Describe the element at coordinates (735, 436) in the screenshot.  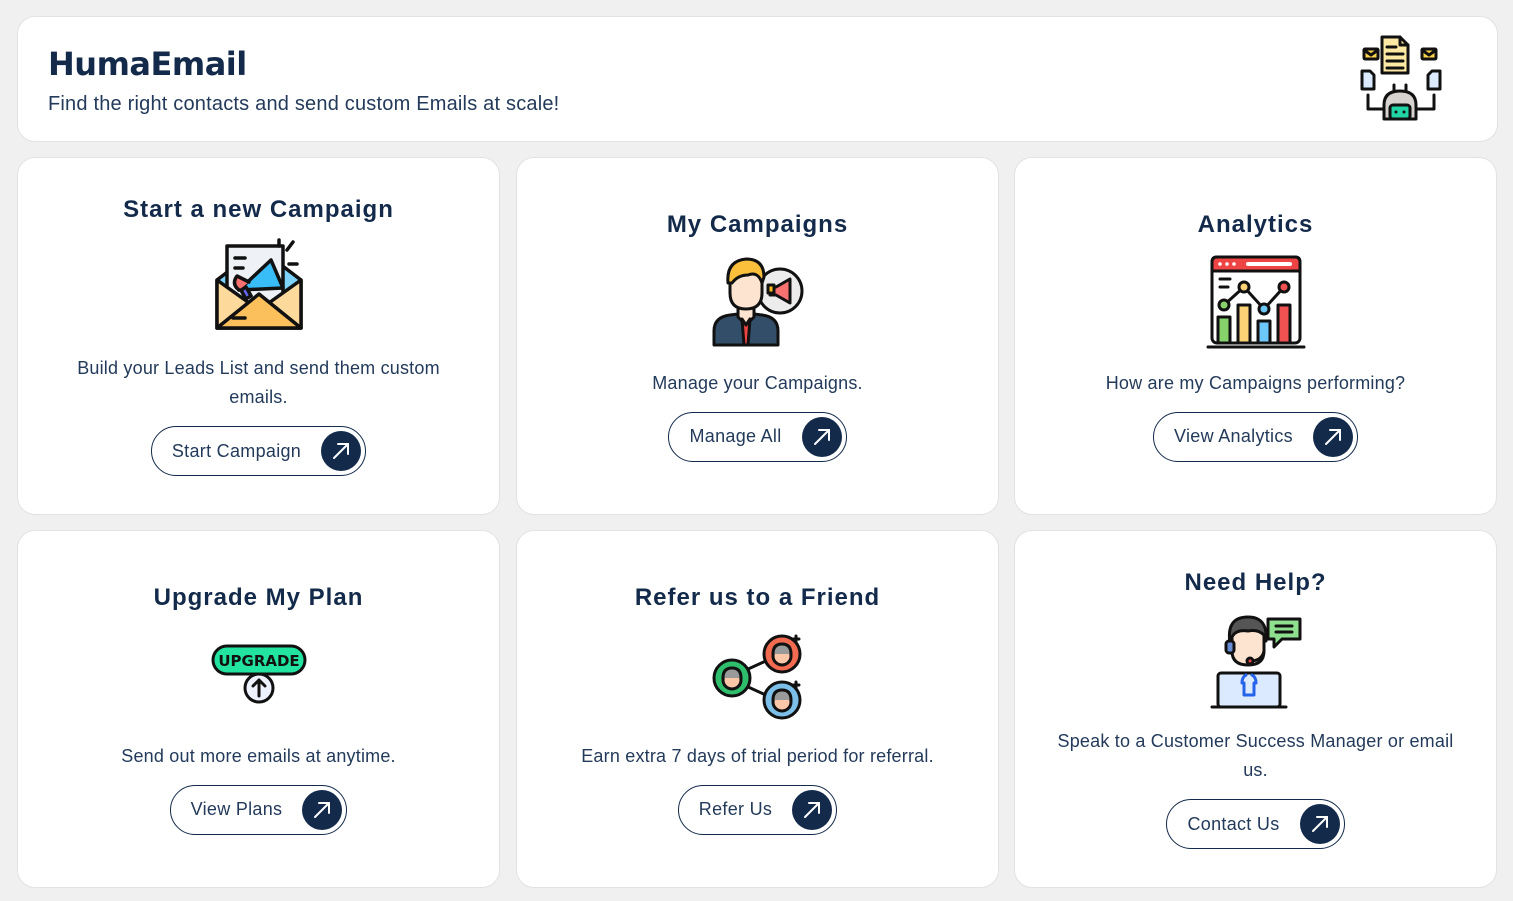
I see `button-label: Manage All` at that location.